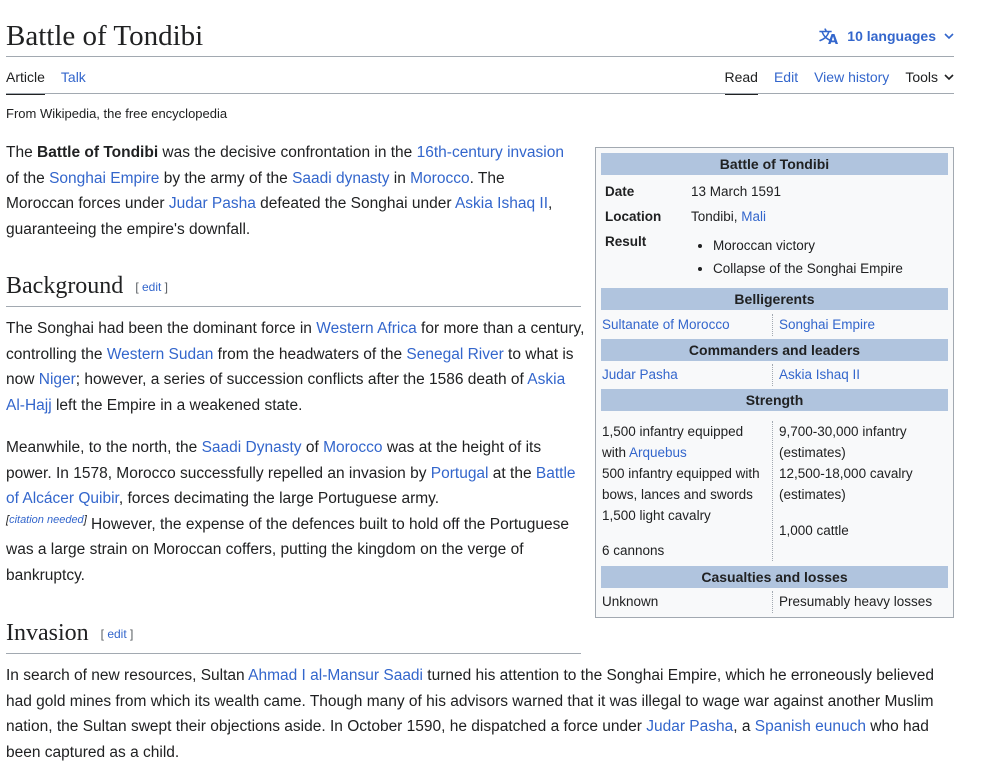  Describe the element at coordinates (310, 354) in the screenshot. I see `text: from the headwaters of the` at that location.